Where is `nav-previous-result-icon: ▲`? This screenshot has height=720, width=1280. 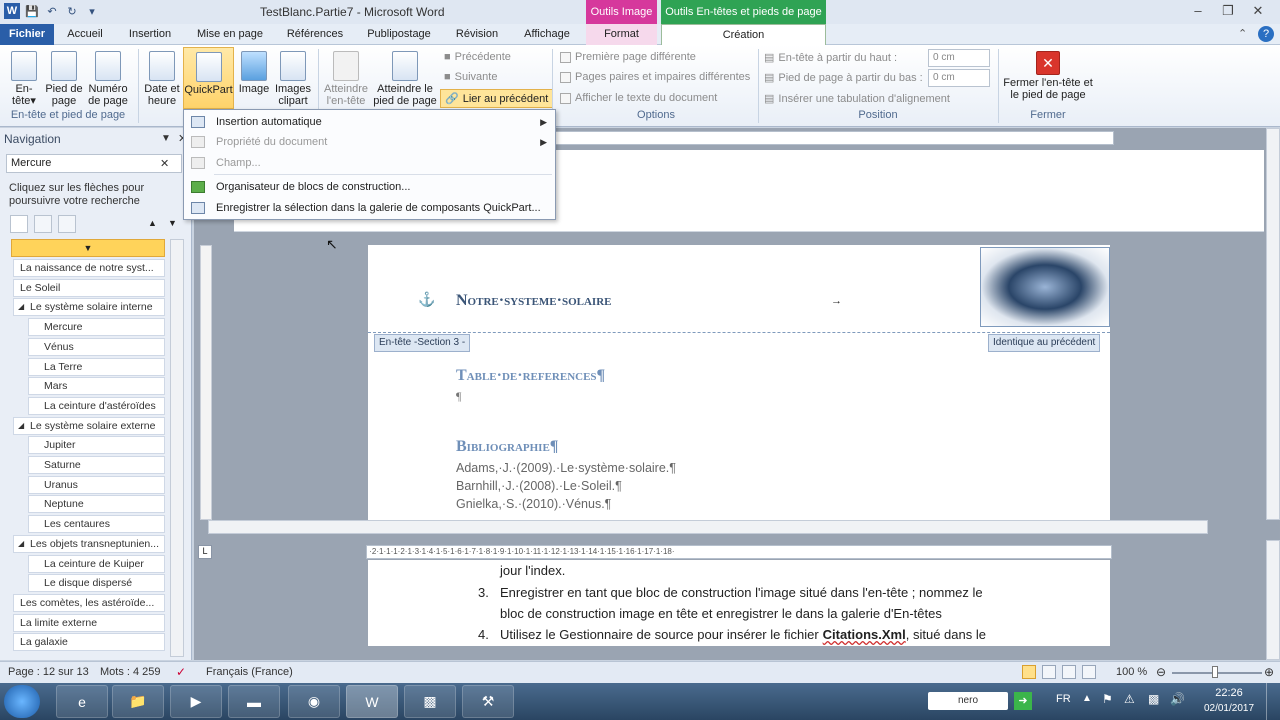
nav-previous-result-icon: ▲ is located at coordinates (152, 223).